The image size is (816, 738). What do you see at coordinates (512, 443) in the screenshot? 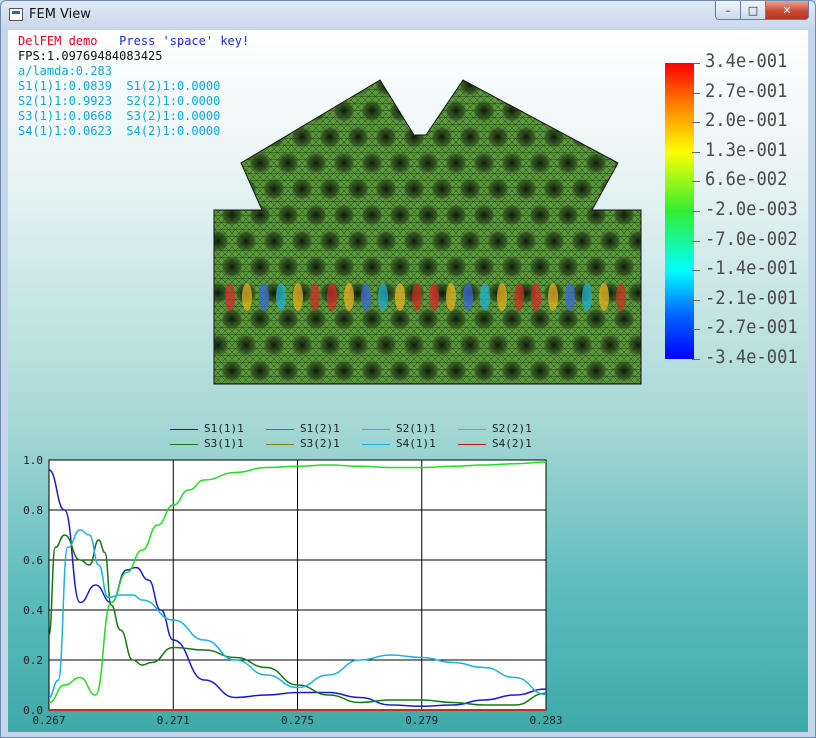
I see `legend-label: S4(2)1` at bounding box center [512, 443].